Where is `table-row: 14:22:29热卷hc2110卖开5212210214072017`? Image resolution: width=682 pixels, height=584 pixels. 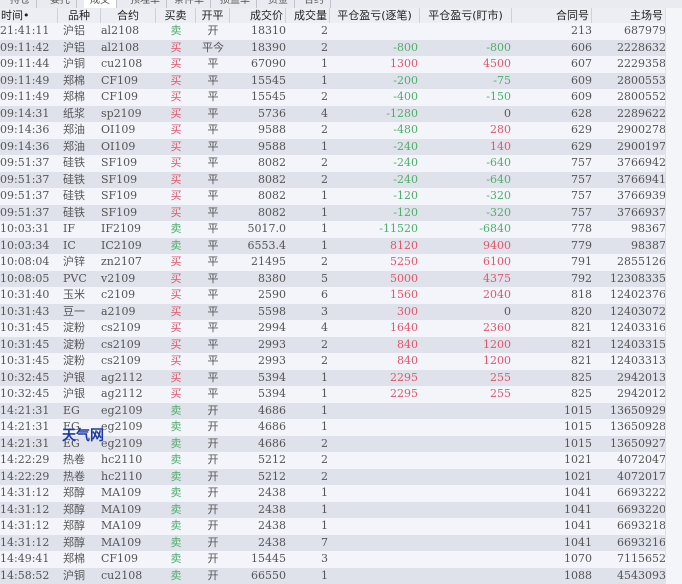
table-row: 14:22:29热卷hc2110卖开5212210214072017 is located at coordinates (333, 477).